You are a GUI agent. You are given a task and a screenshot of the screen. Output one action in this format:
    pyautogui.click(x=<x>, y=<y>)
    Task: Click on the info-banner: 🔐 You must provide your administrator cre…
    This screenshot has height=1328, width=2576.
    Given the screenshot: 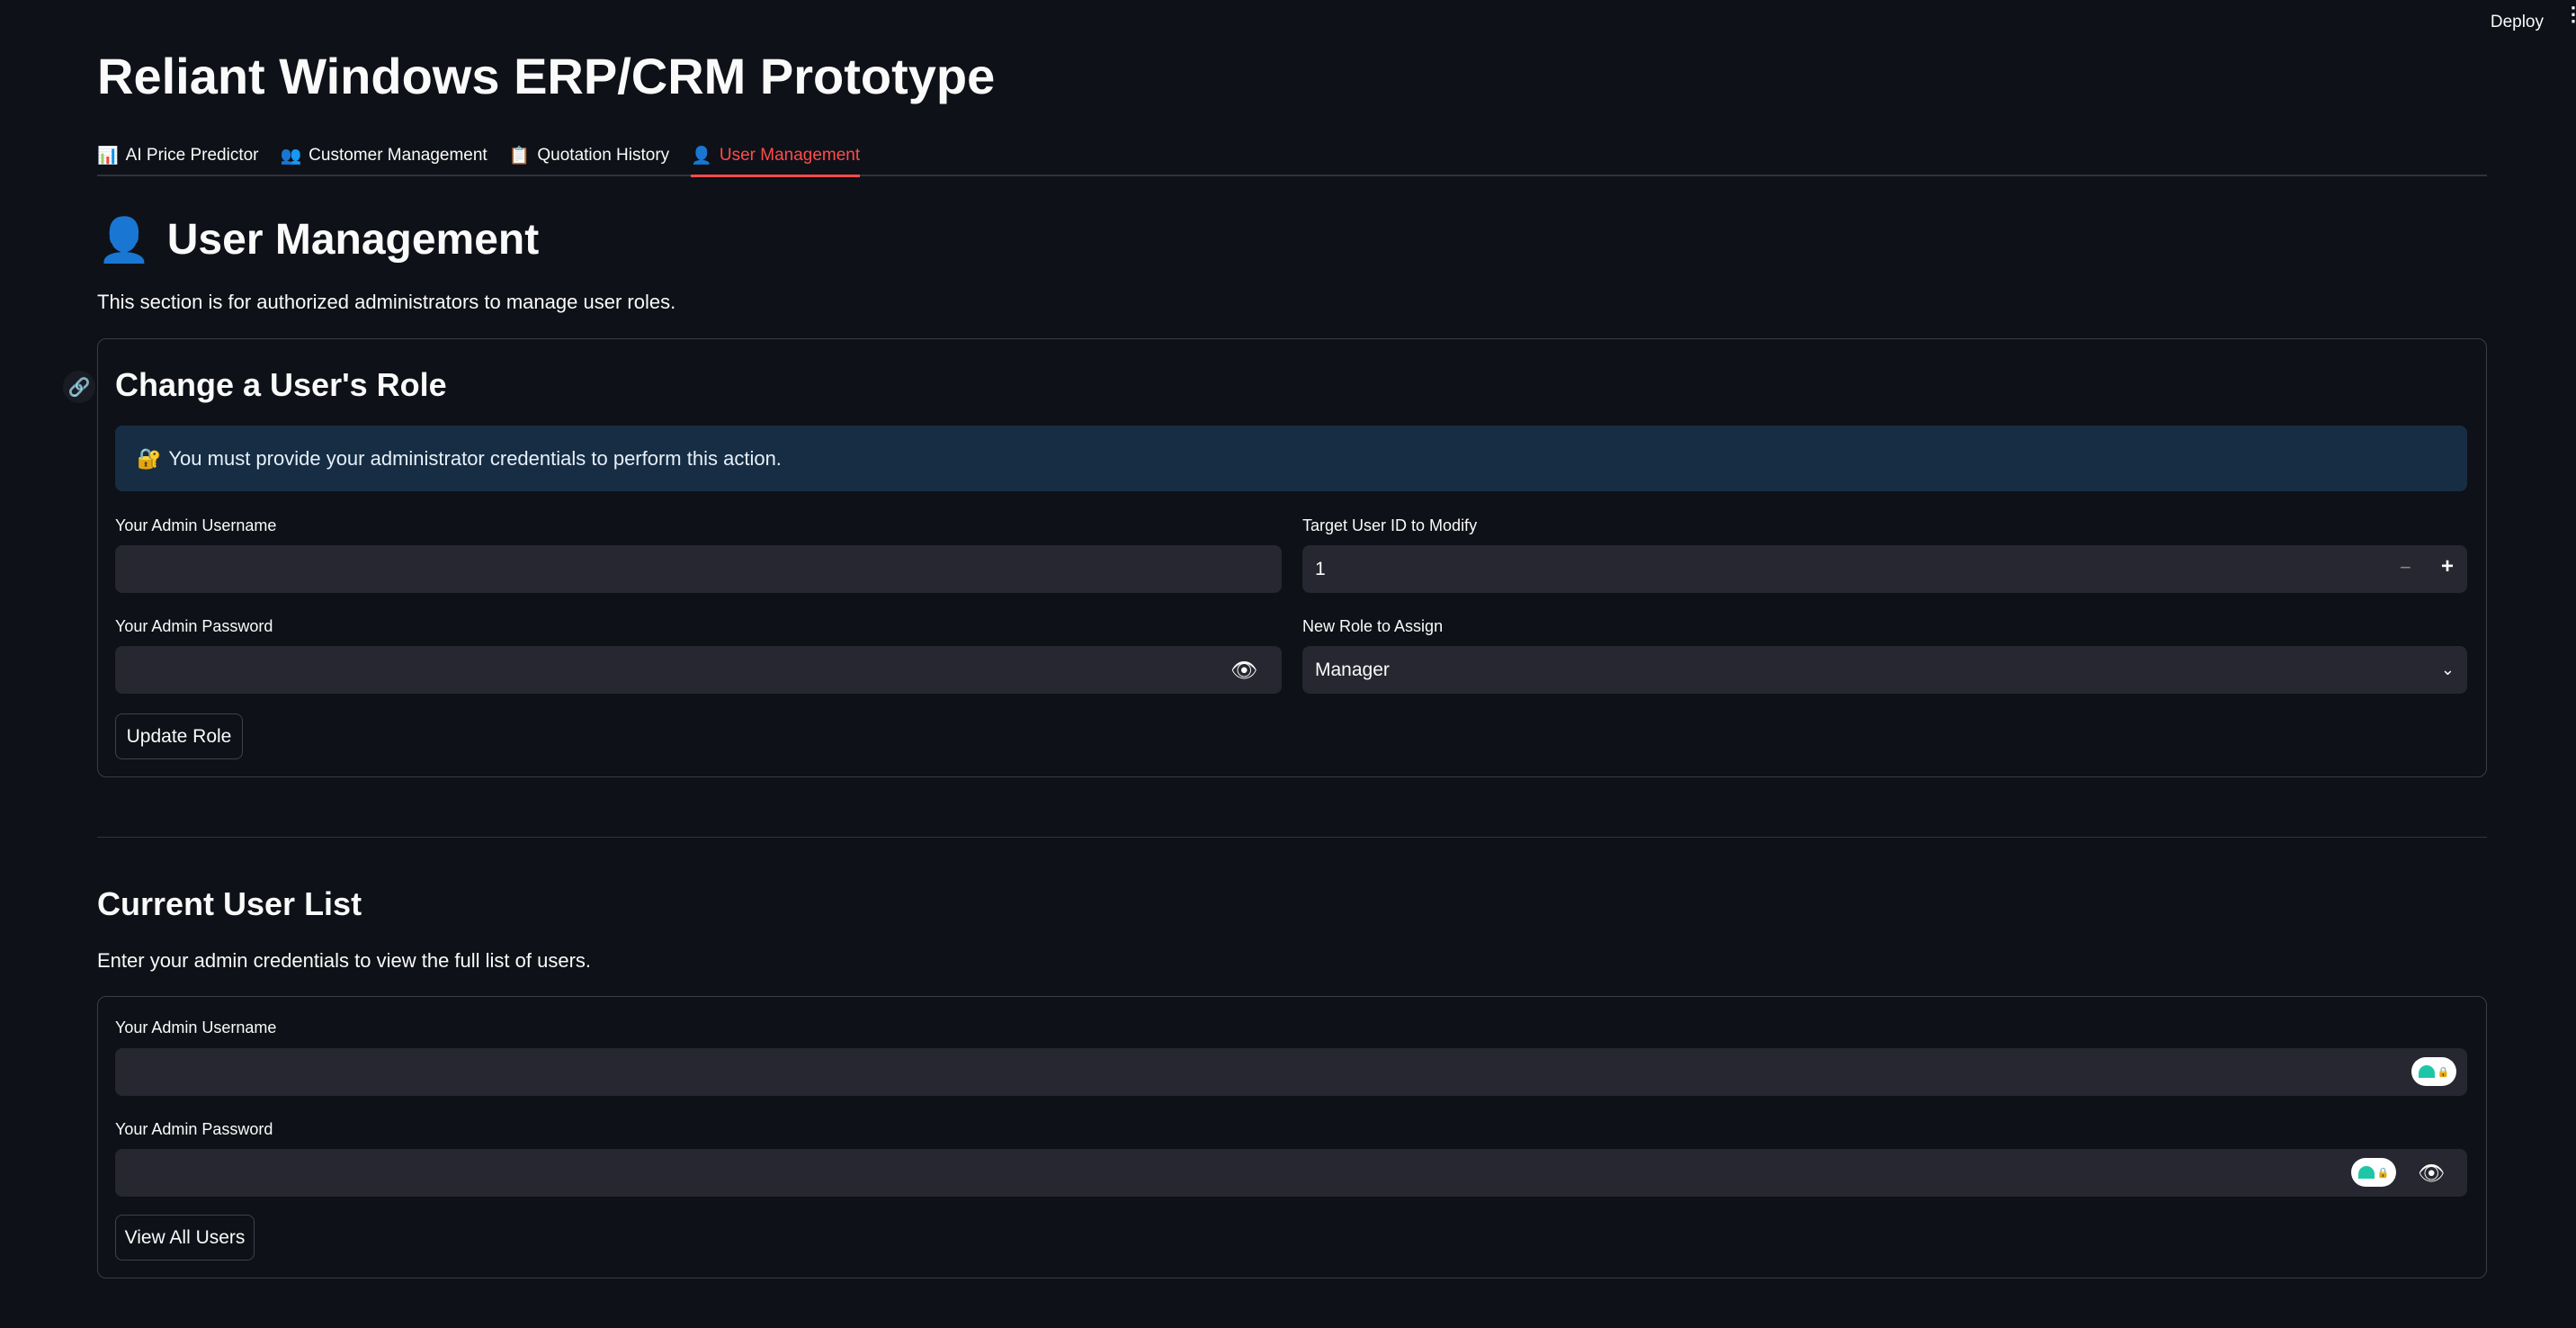 What is the action you would take?
    pyautogui.click(x=1291, y=459)
    